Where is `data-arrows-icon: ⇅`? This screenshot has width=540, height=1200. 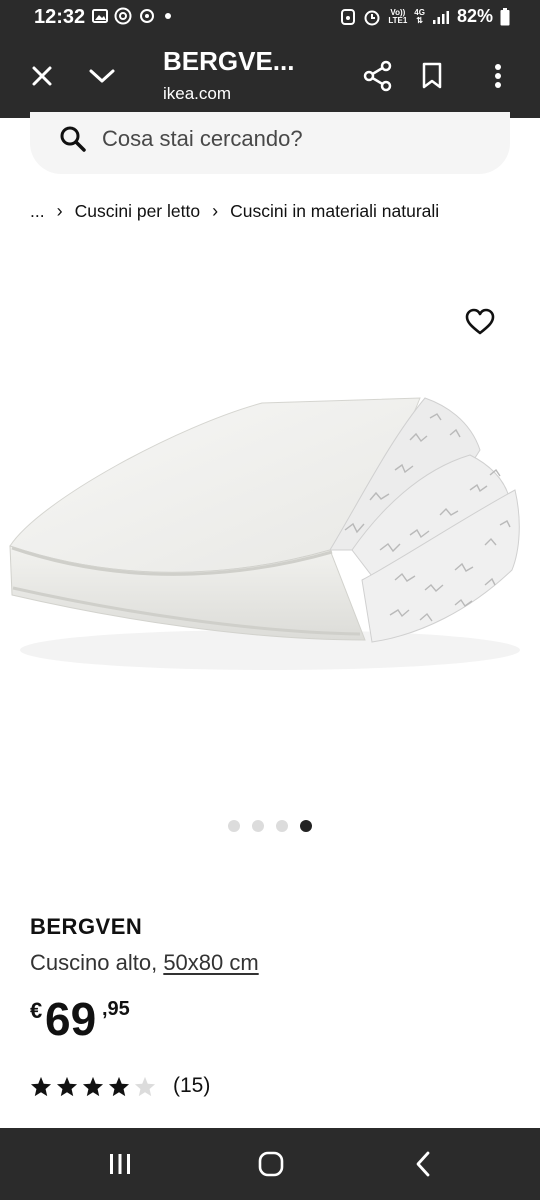
data-arrows-icon: ⇅ is located at coordinates (419, 20).